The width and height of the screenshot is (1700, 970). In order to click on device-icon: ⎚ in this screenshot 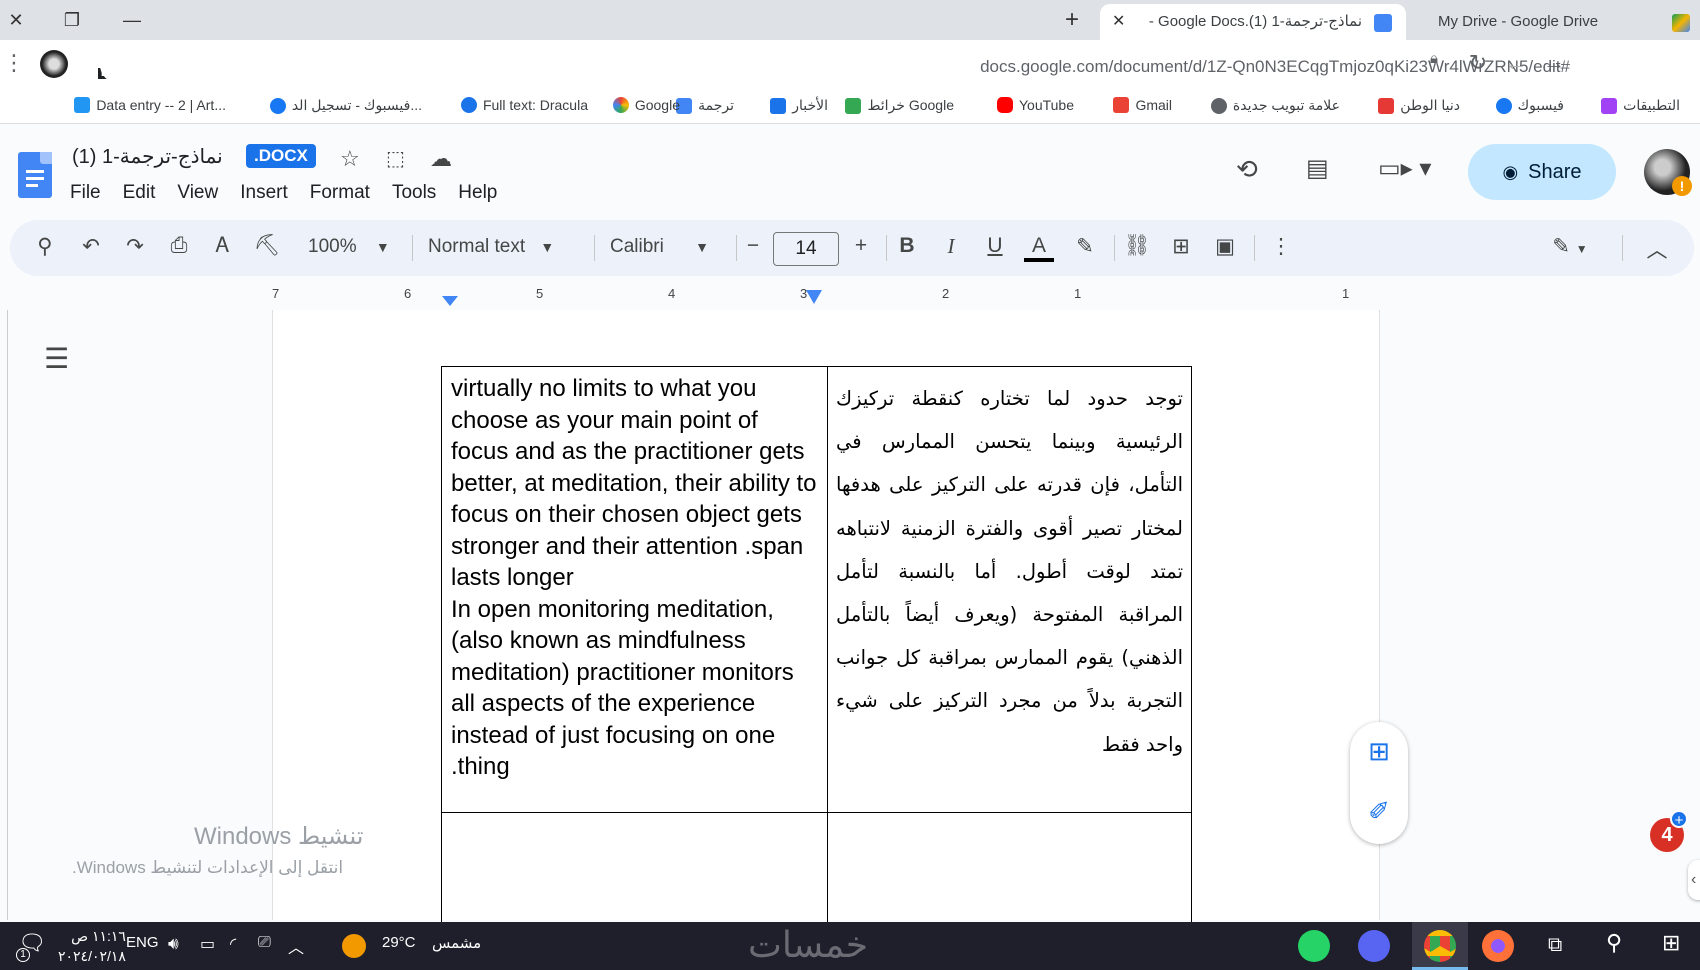, I will do `click(264, 943)`.